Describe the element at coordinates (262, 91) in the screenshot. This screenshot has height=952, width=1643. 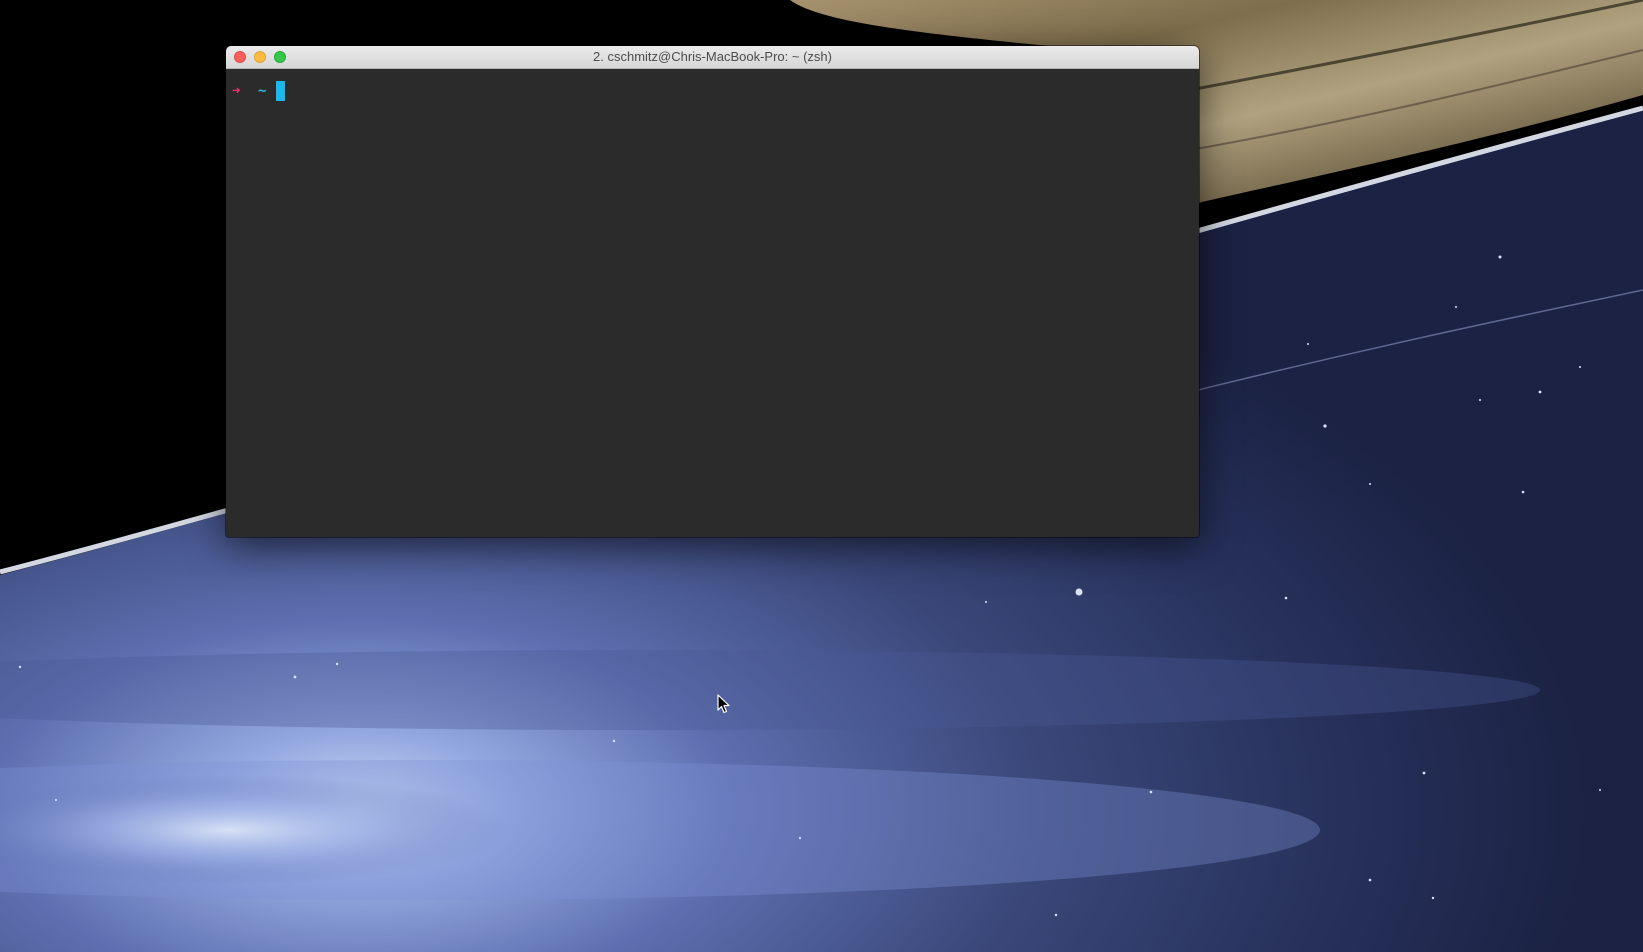
I see `prompt-directory: ~` at that location.